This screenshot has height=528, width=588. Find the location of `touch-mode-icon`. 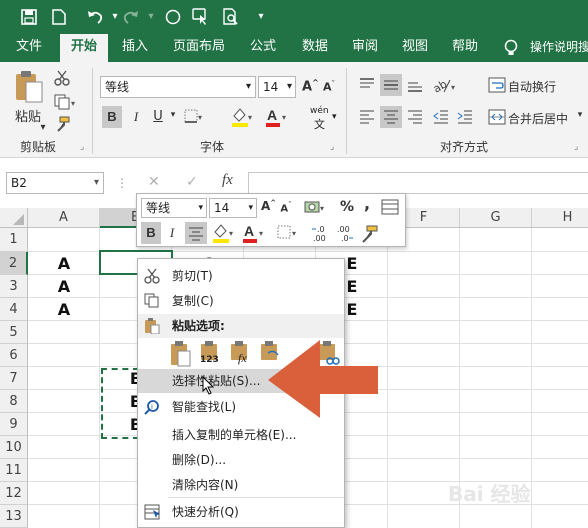

touch-mode-icon is located at coordinates (201, 17).